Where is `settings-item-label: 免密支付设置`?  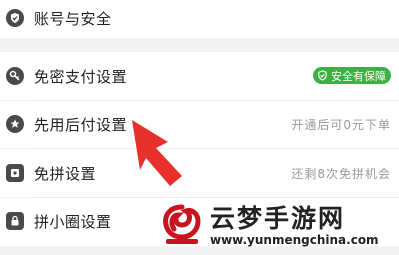 settings-item-label: 免密支付设置 is located at coordinates (81, 77).